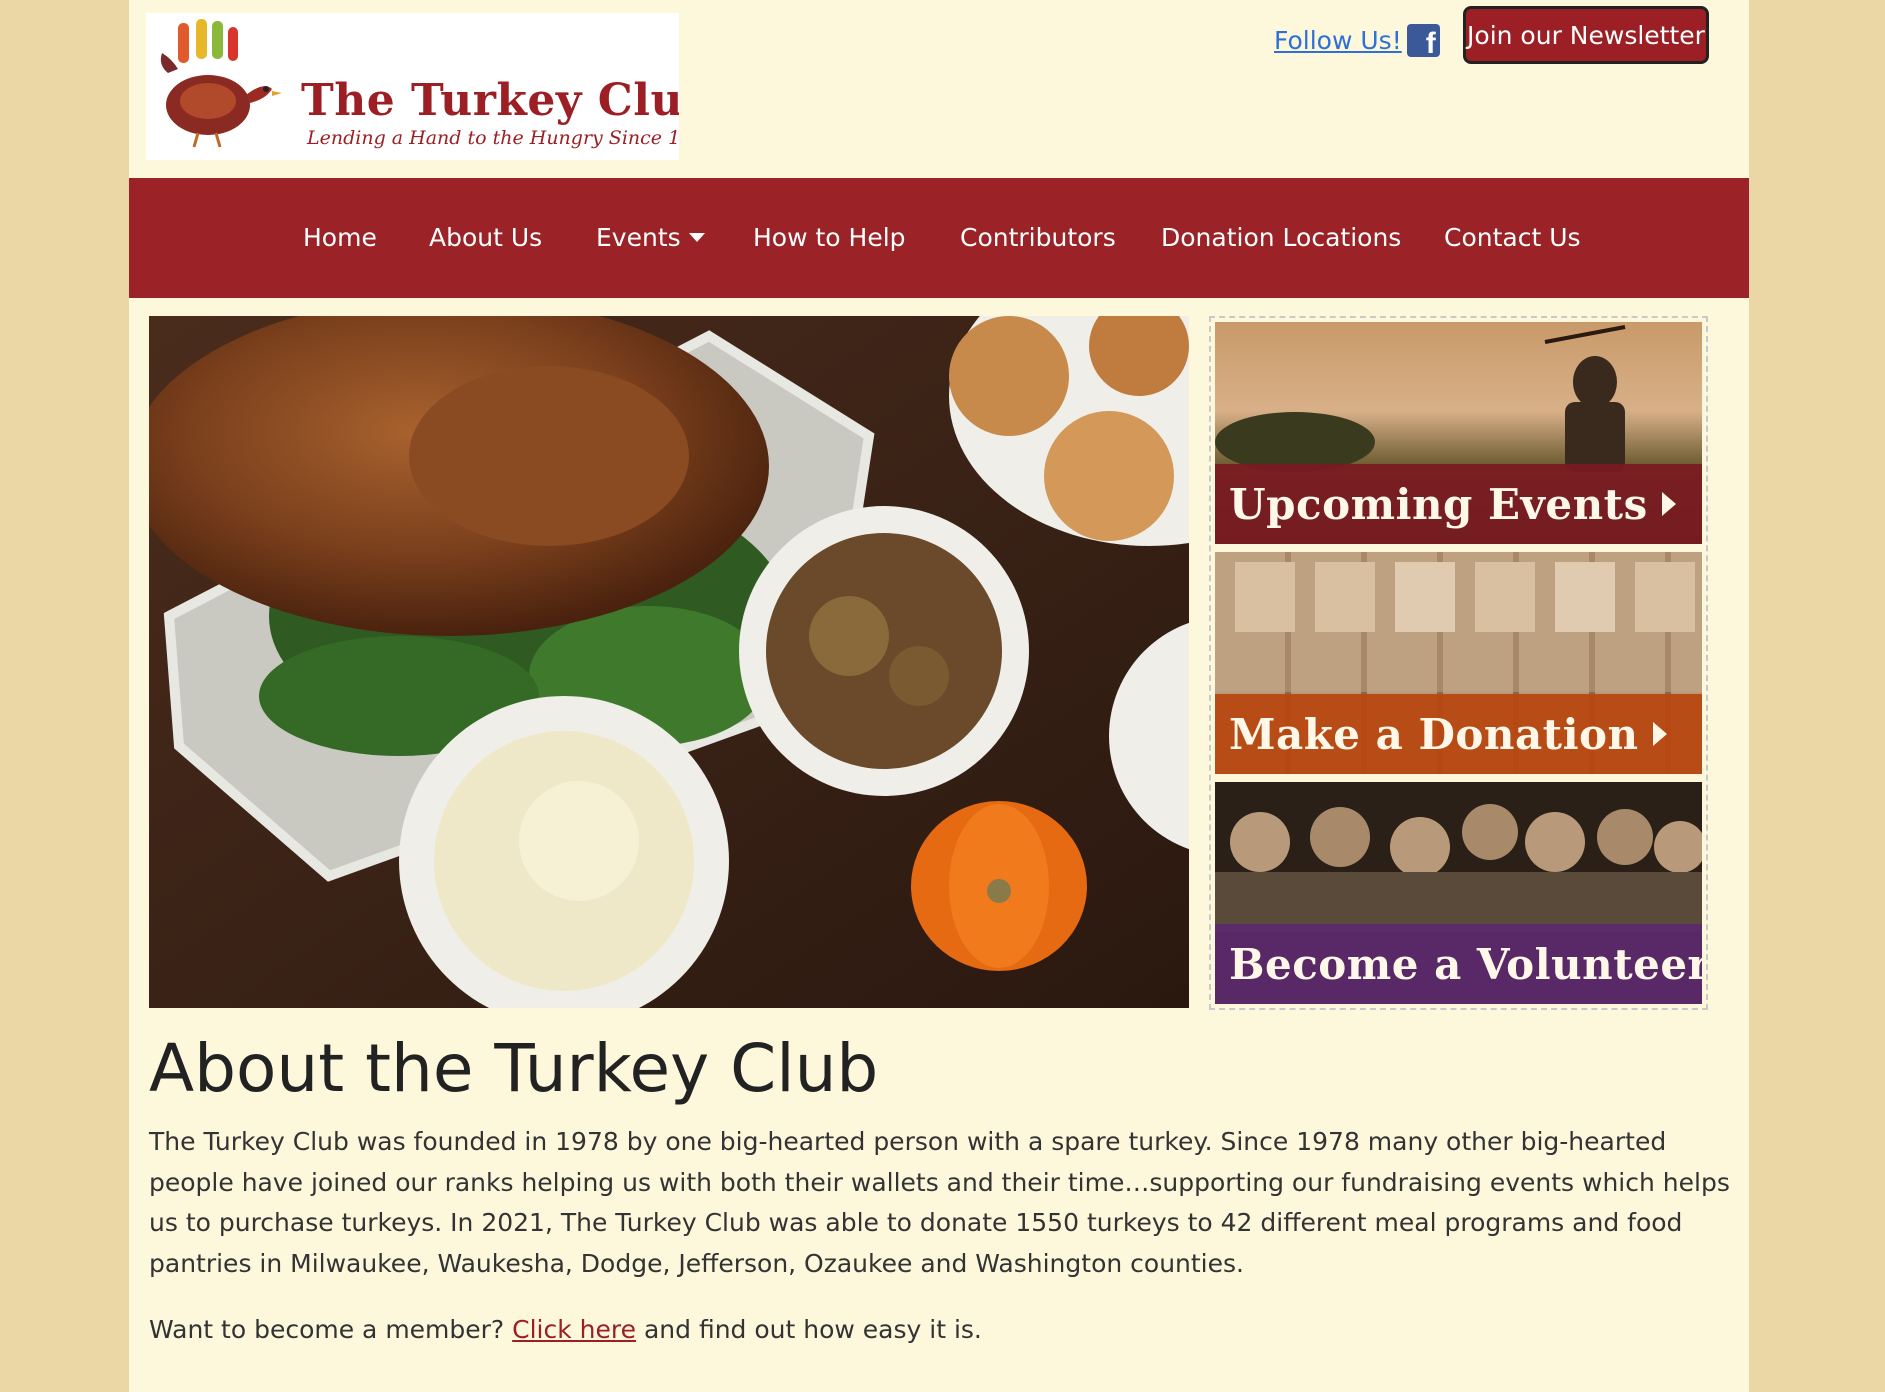 The image size is (1885, 1392). Describe the element at coordinates (1338, 40) in the screenshot. I see `follow-us-link: Follow Us!` at that location.